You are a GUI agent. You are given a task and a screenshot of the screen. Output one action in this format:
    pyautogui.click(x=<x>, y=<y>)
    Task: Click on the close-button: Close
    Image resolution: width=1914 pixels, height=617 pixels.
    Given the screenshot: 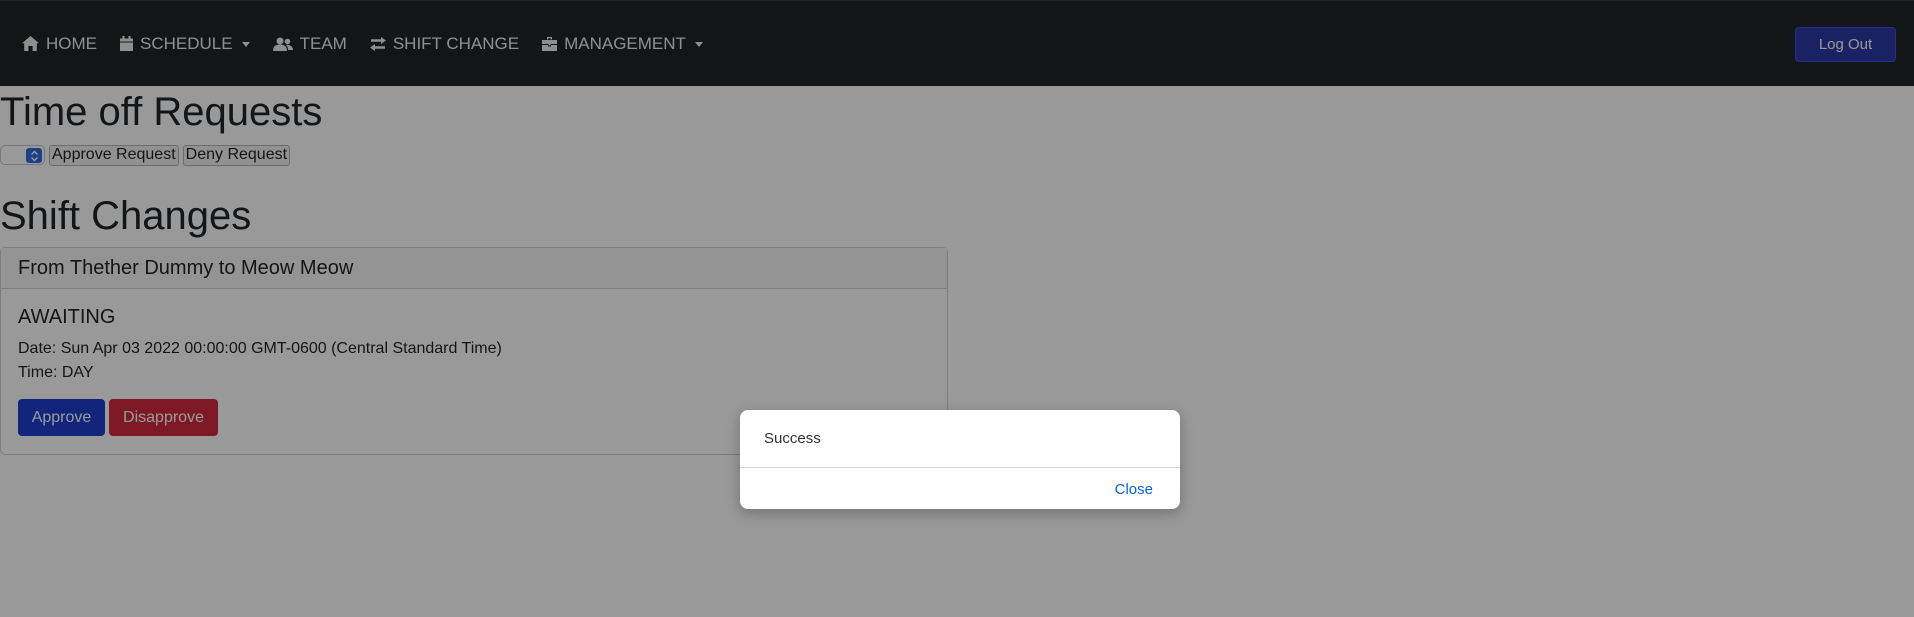 What is the action you would take?
    pyautogui.click(x=1134, y=489)
    